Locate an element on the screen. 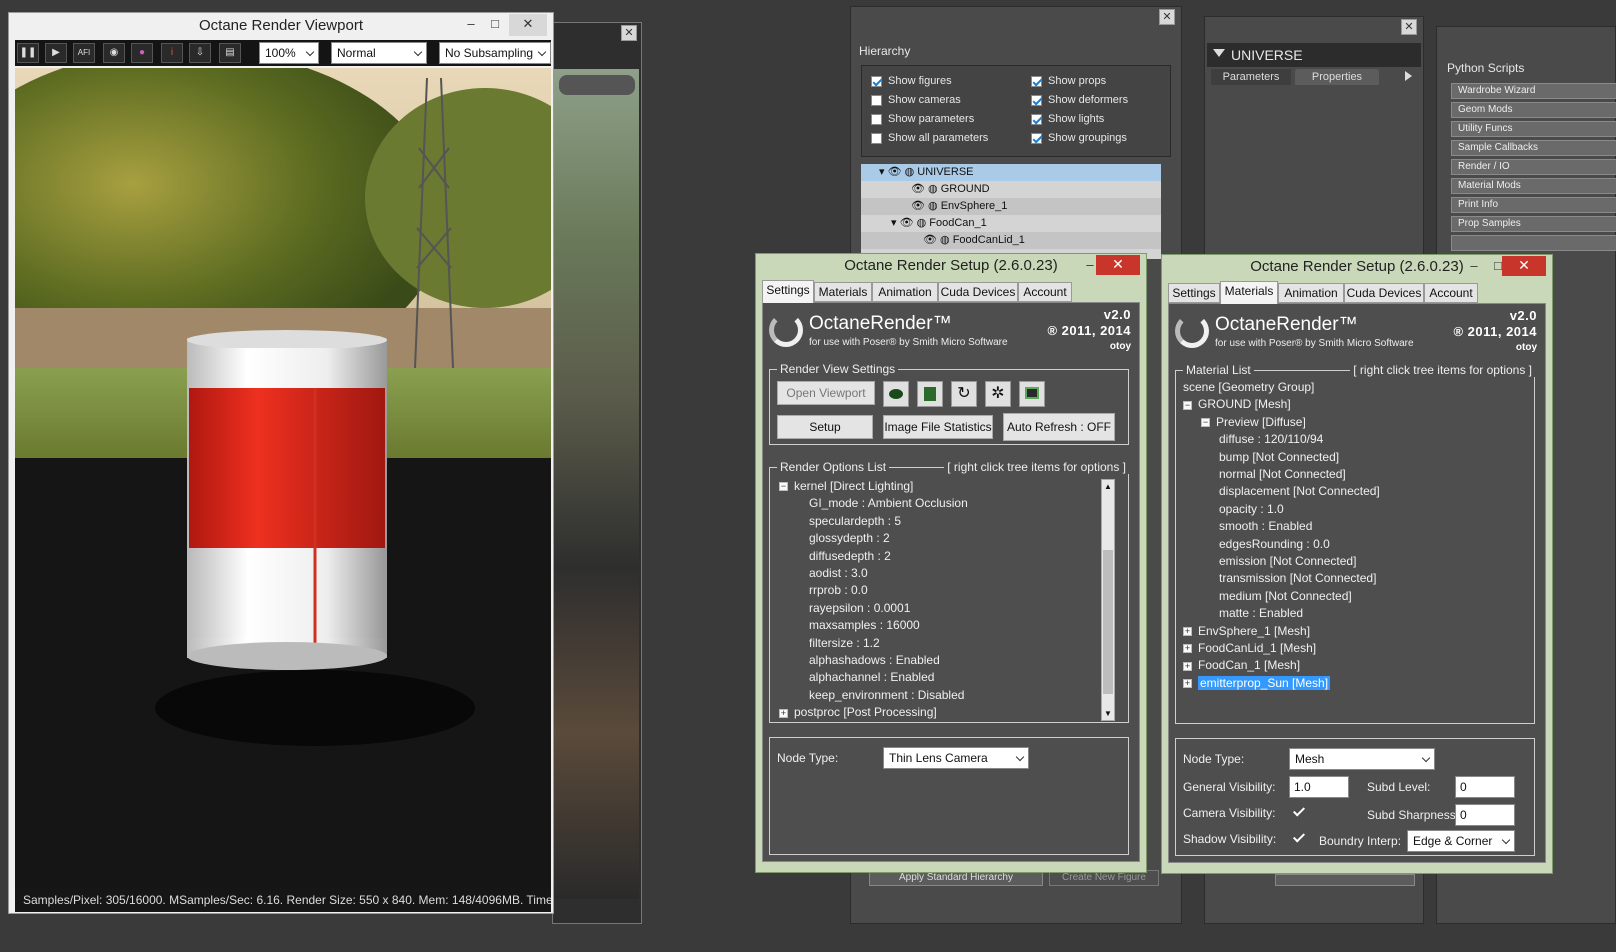 This screenshot has width=1616, height=952. tree-node: + emitterprop_Sun [Mesh] is located at coordinates (1257, 682).